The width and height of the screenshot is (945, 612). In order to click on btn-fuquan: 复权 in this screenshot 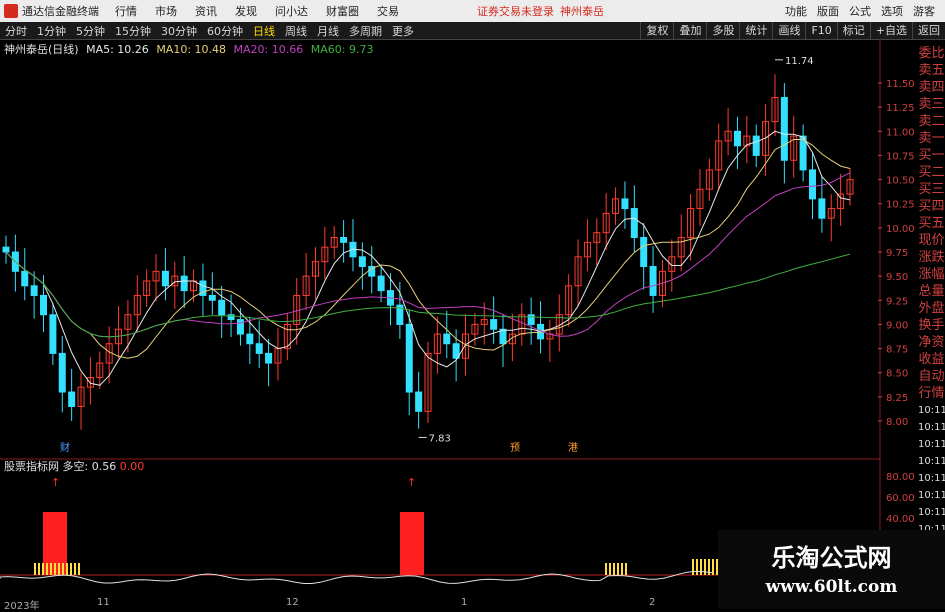, I will do `click(656, 30)`.